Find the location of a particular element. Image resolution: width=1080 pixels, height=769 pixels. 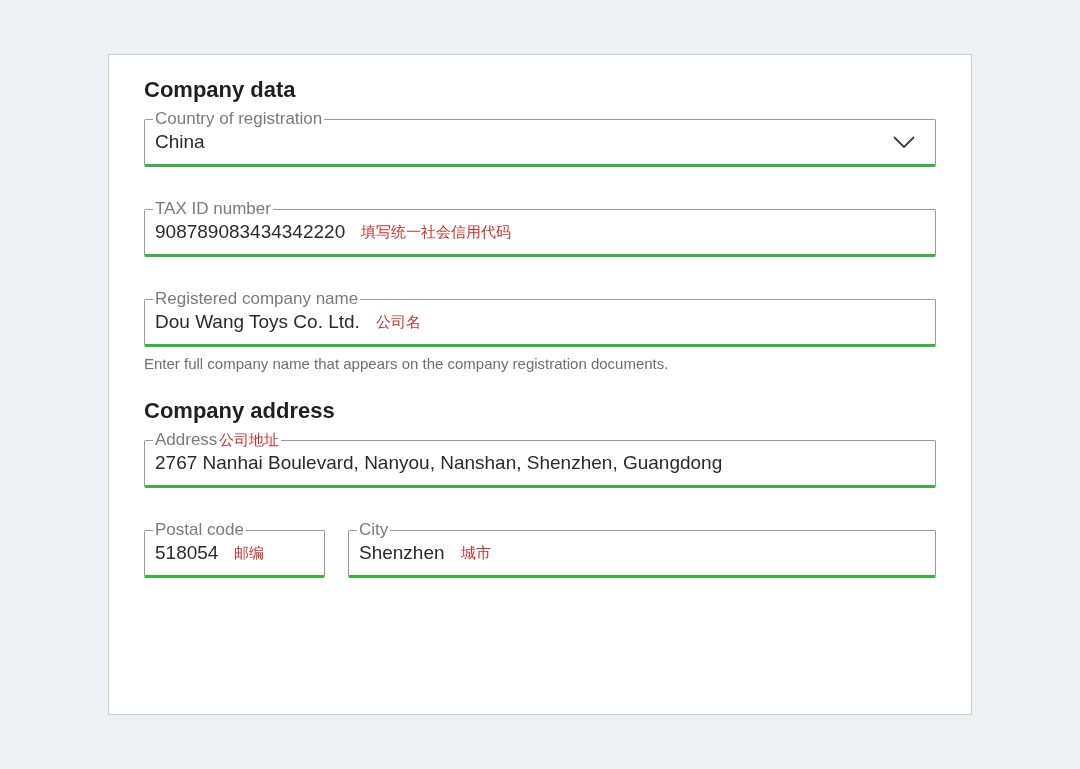

field-label: Country of registration is located at coordinates (239, 119).